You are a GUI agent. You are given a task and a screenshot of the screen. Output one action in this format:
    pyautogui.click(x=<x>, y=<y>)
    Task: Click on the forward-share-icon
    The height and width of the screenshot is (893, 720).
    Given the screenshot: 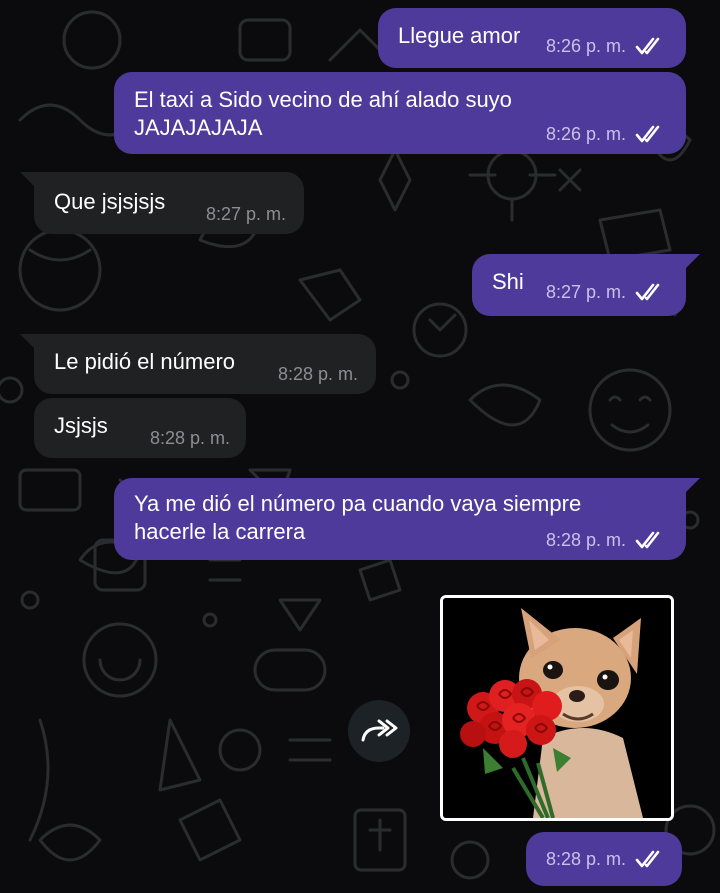 What is the action you would take?
    pyautogui.click(x=379, y=730)
    